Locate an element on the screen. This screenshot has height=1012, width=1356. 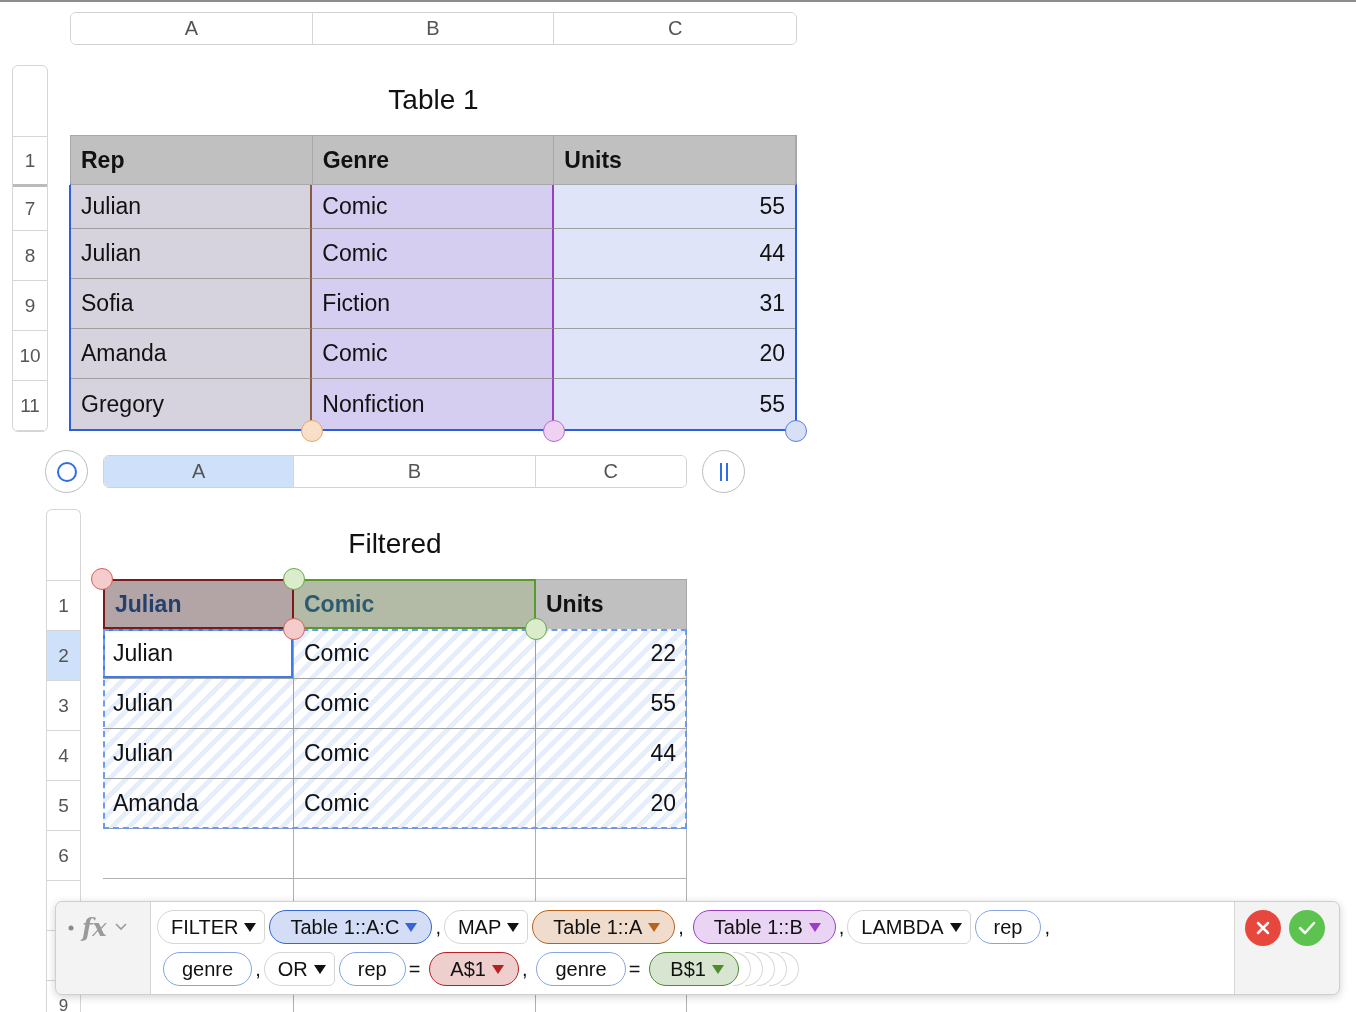
chevron-icon is located at coordinates (120, 927).